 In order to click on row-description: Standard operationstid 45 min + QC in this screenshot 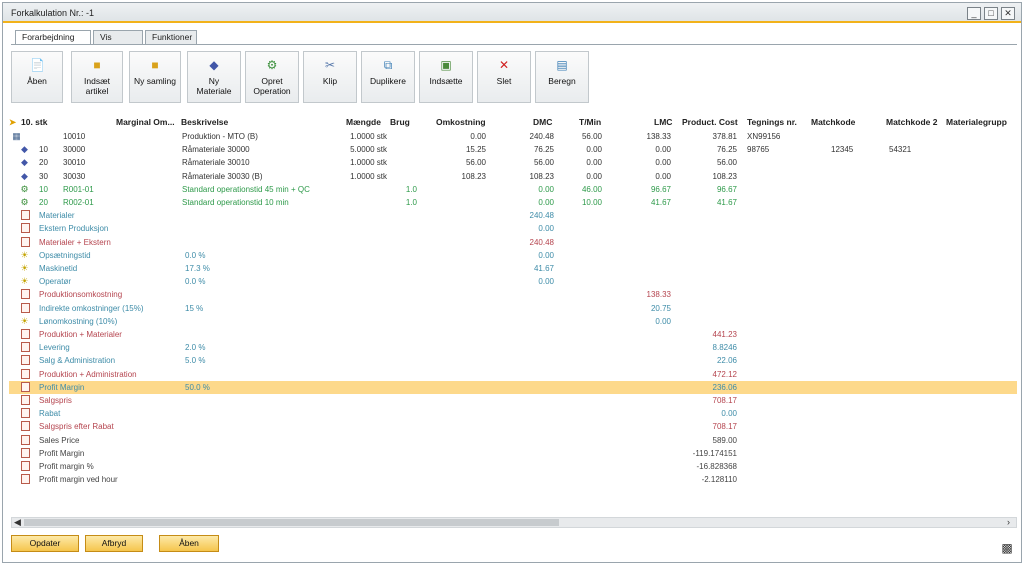, I will do `click(246, 189)`.